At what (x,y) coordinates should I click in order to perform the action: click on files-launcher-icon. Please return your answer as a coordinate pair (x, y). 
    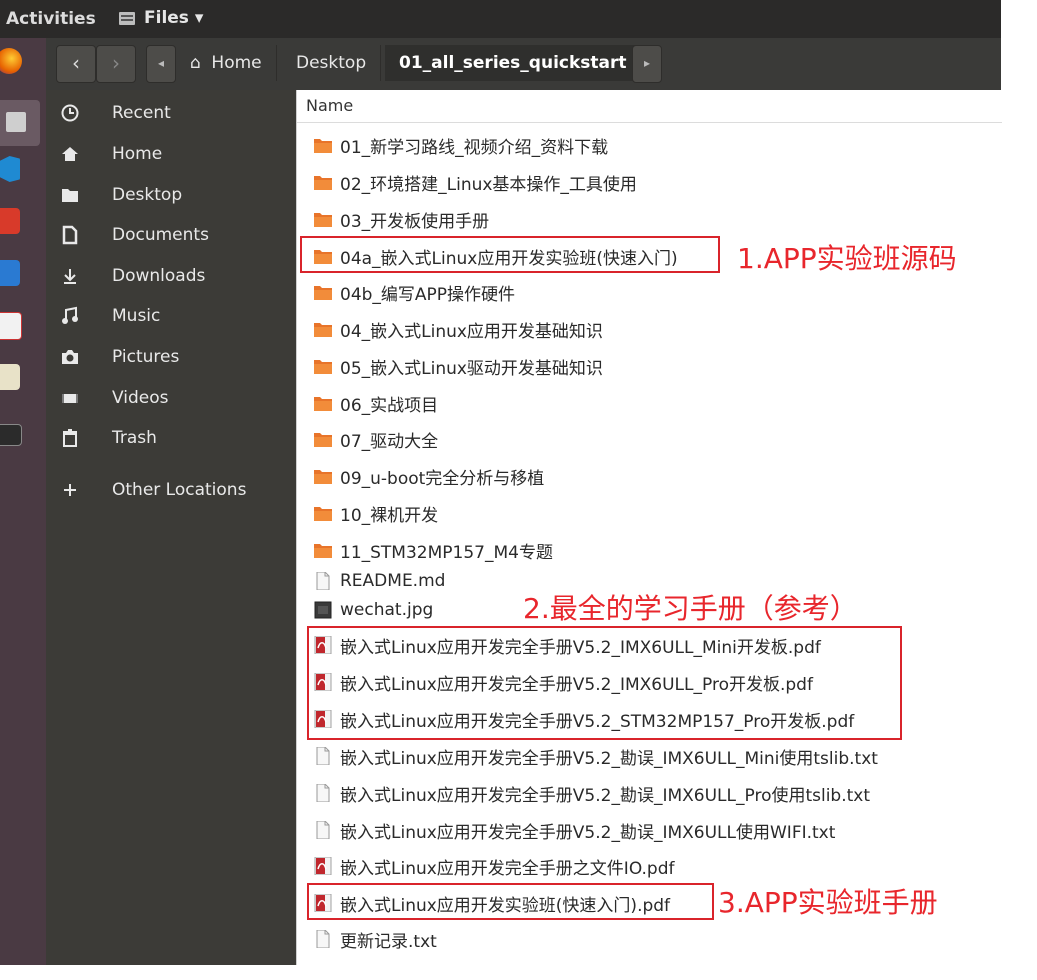
    Looking at the image, I should click on (20, 123).